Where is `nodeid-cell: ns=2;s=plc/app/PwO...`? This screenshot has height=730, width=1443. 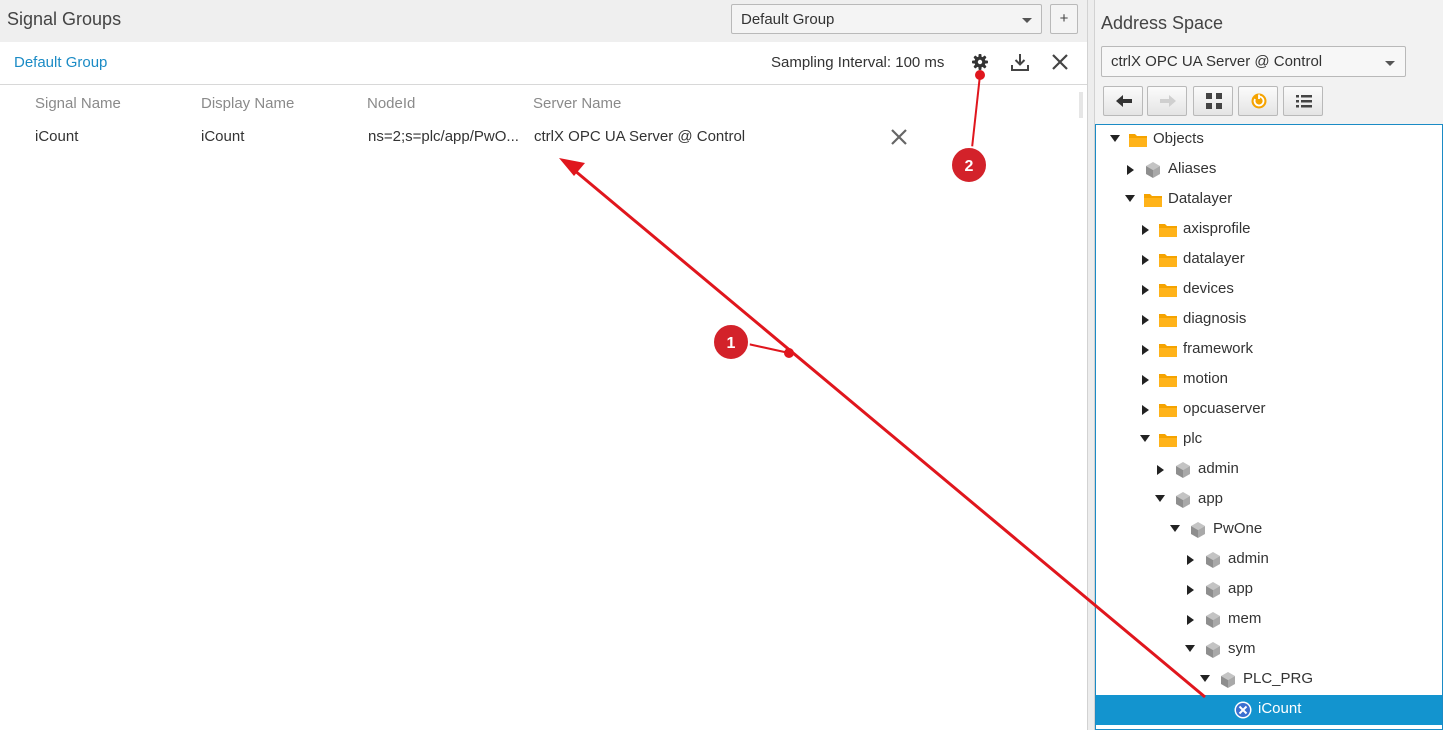
nodeid-cell: ns=2;s=plc/app/PwO... is located at coordinates (443, 136).